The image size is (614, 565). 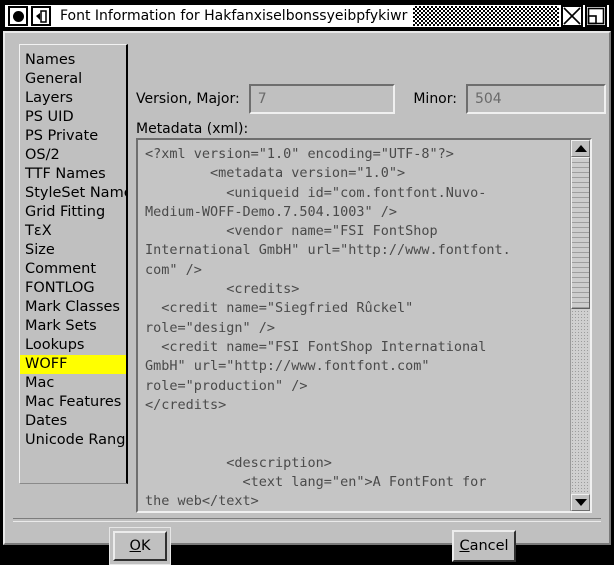 I want to click on sidebar-item-label: Dates, so click(x=46, y=421).